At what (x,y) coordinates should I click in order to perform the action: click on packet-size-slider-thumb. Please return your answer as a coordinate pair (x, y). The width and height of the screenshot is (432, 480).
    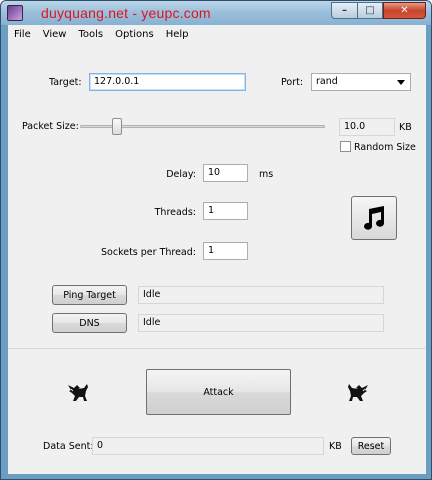
    Looking at the image, I should click on (117, 126).